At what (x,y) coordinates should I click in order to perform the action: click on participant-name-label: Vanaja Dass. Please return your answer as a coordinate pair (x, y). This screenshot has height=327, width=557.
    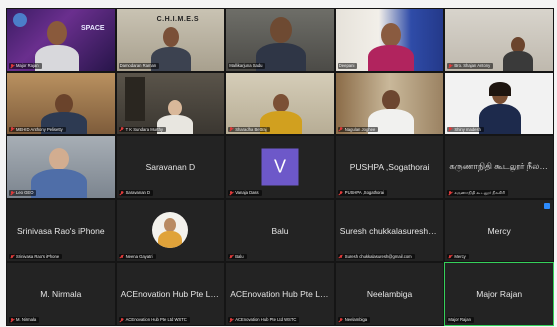
    Looking at the image, I should click on (245, 193).